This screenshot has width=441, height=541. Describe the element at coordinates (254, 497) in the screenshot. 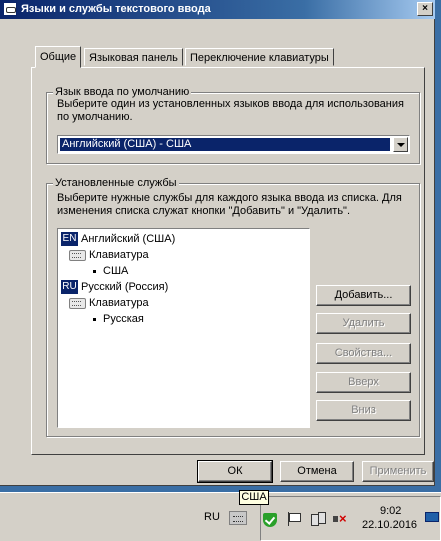

I see `language-tooltip: США` at that location.